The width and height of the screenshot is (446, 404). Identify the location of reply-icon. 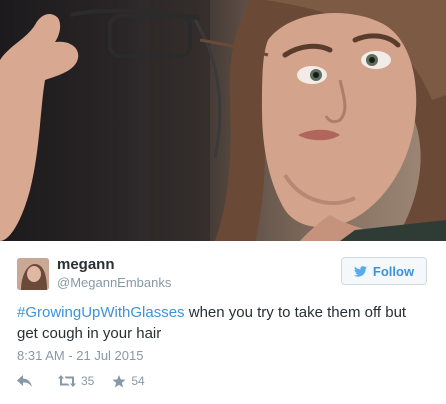
(24, 381).